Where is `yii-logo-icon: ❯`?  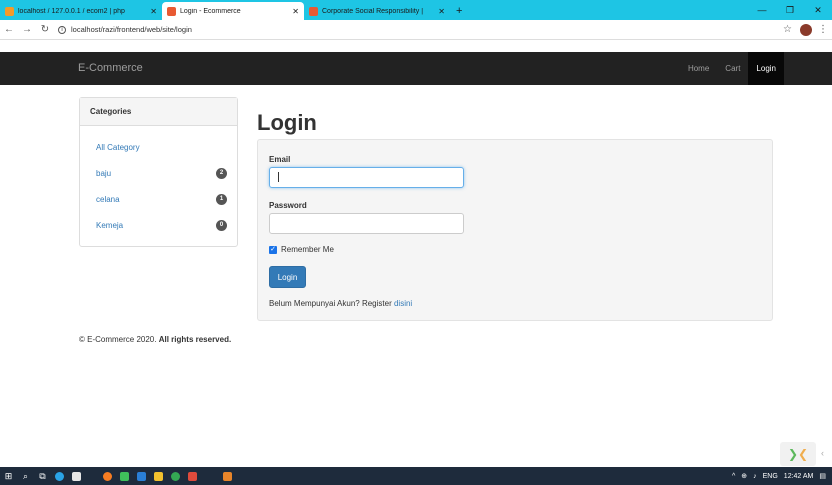 yii-logo-icon: ❯ is located at coordinates (792, 454).